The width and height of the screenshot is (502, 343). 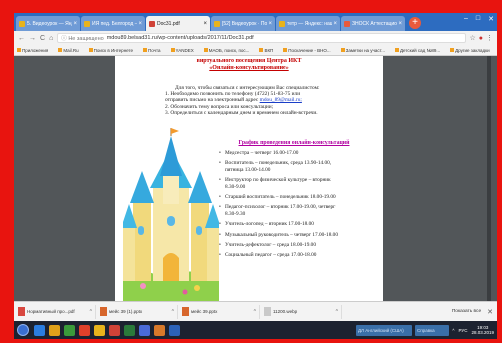 What do you see at coordinates (303, 311) in the screenshot?
I see `download-item: 11200.webp ^` at bounding box center [303, 311].